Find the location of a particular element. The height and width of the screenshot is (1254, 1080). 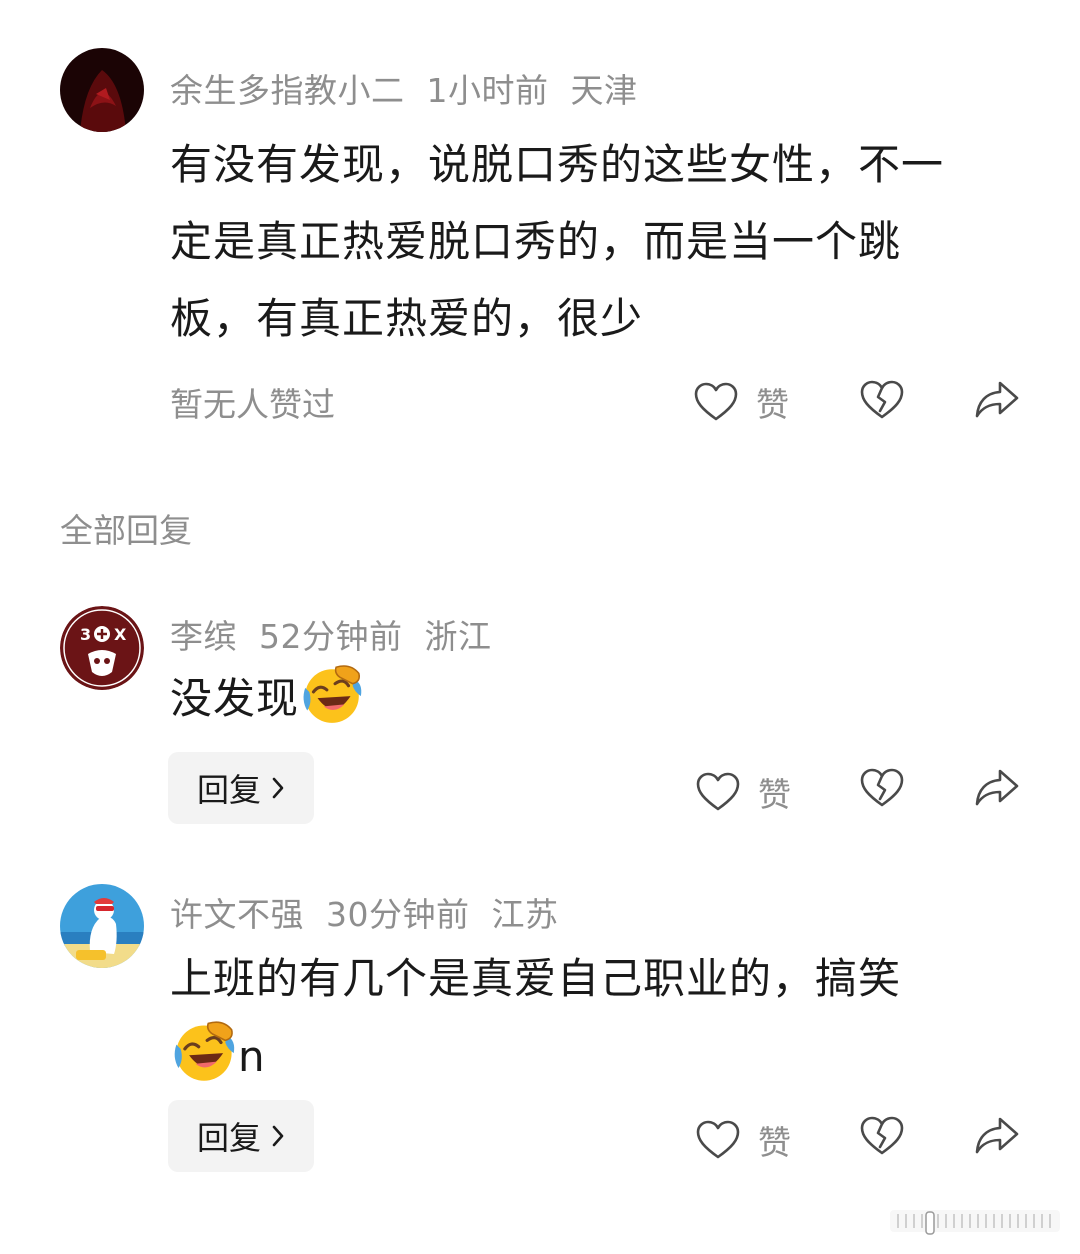

timestamp: 1小时前 is located at coordinates (487, 90).